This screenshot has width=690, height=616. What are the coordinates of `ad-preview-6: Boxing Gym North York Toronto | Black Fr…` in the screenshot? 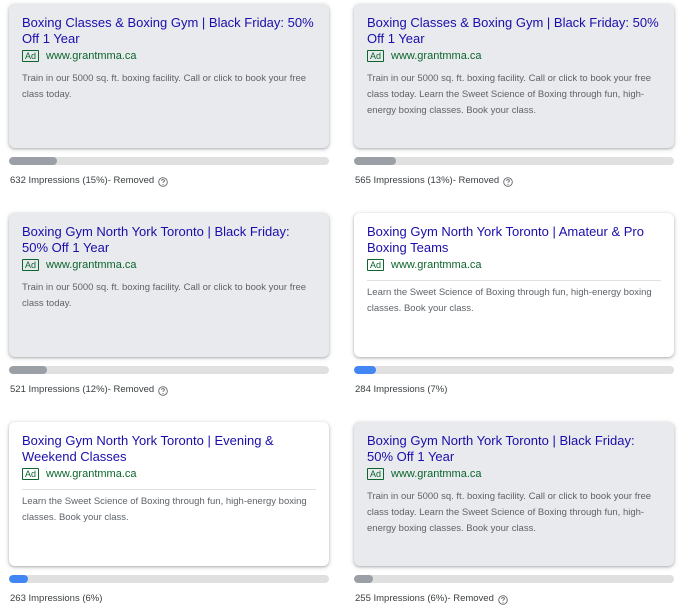 It's located at (514, 513).